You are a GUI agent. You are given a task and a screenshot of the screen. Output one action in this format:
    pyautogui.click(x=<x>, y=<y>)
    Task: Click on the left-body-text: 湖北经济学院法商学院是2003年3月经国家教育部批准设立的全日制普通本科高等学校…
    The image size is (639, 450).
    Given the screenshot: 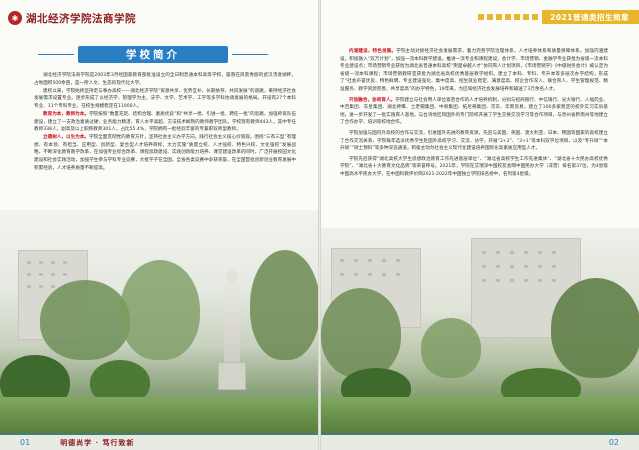 What is the action you would take?
    pyautogui.click(x=165, y=122)
    